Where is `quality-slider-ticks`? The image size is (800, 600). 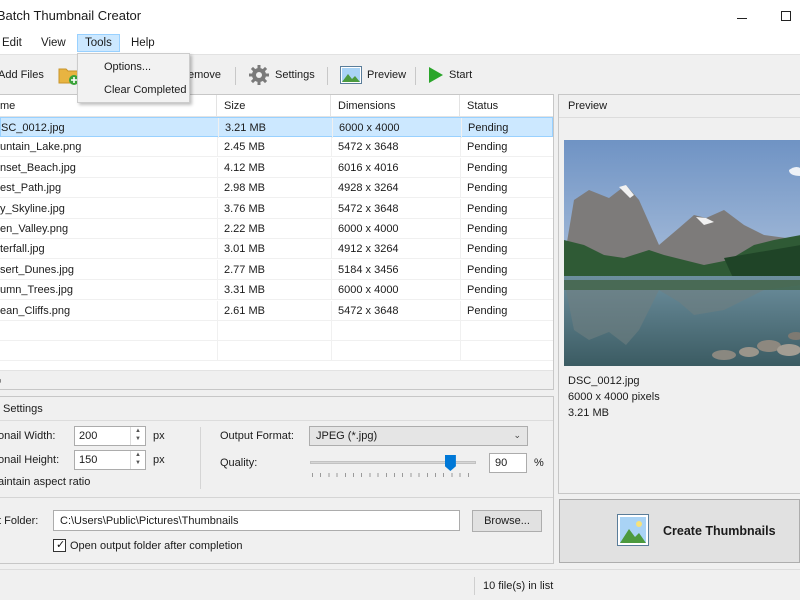
quality-slider-ticks is located at coordinates (394, 475).